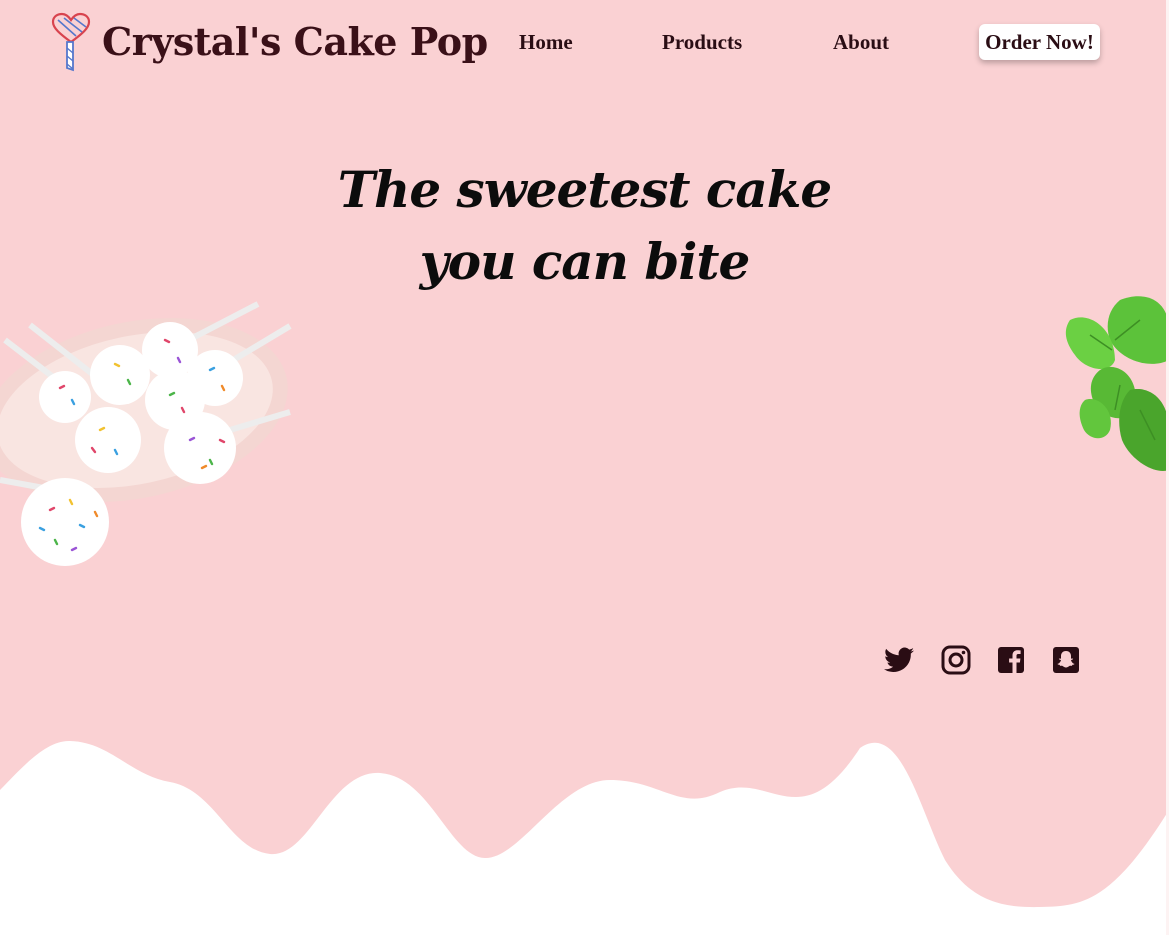 The height and width of the screenshot is (935, 1169). Describe the element at coordinates (899, 660) in the screenshot. I see `twitter-icon` at that location.